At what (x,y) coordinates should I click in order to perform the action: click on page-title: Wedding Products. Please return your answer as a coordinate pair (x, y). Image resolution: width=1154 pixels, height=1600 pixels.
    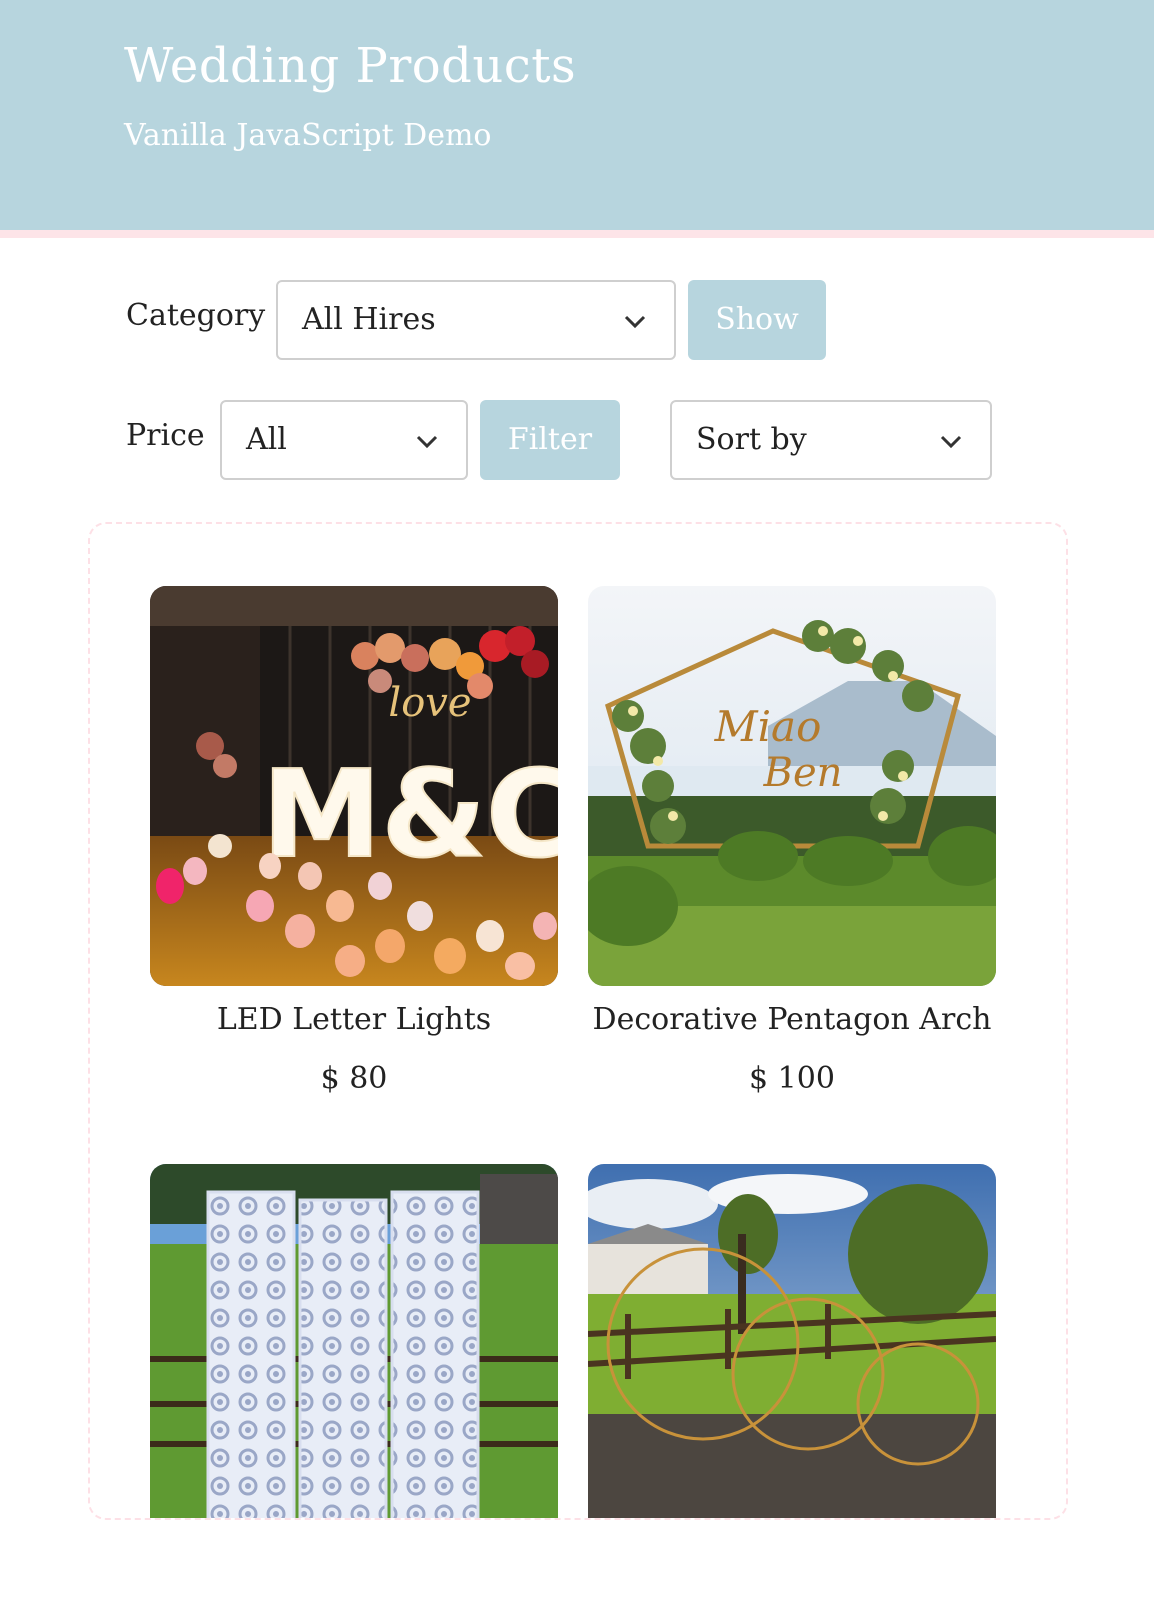
    Looking at the image, I should click on (350, 66).